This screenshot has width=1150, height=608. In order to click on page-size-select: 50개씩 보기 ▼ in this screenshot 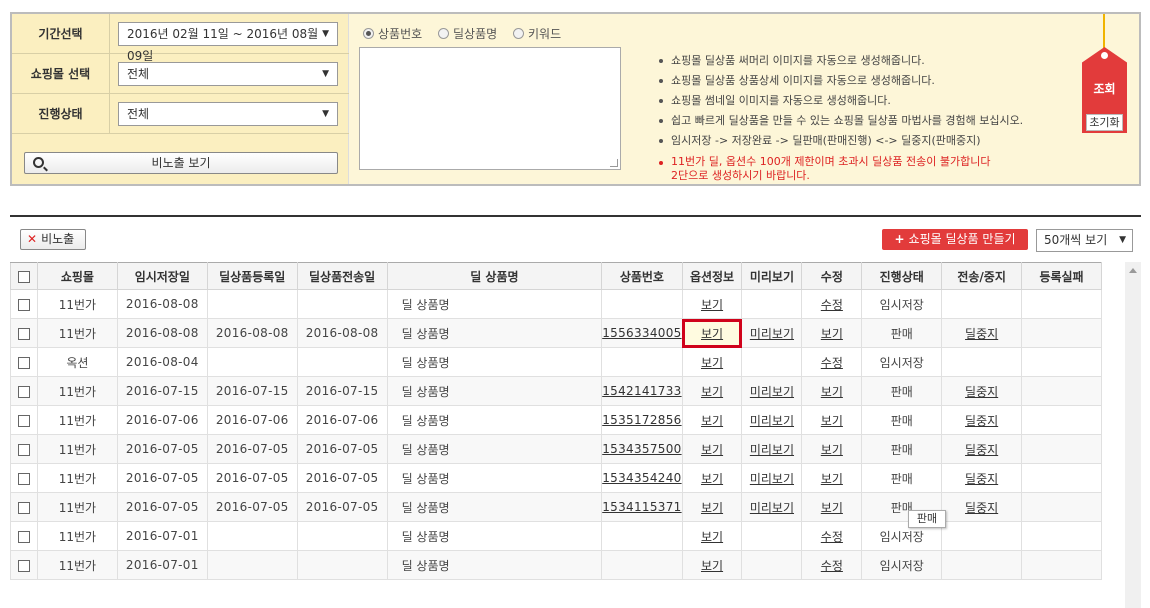, I will do `click(1084, 240)`.